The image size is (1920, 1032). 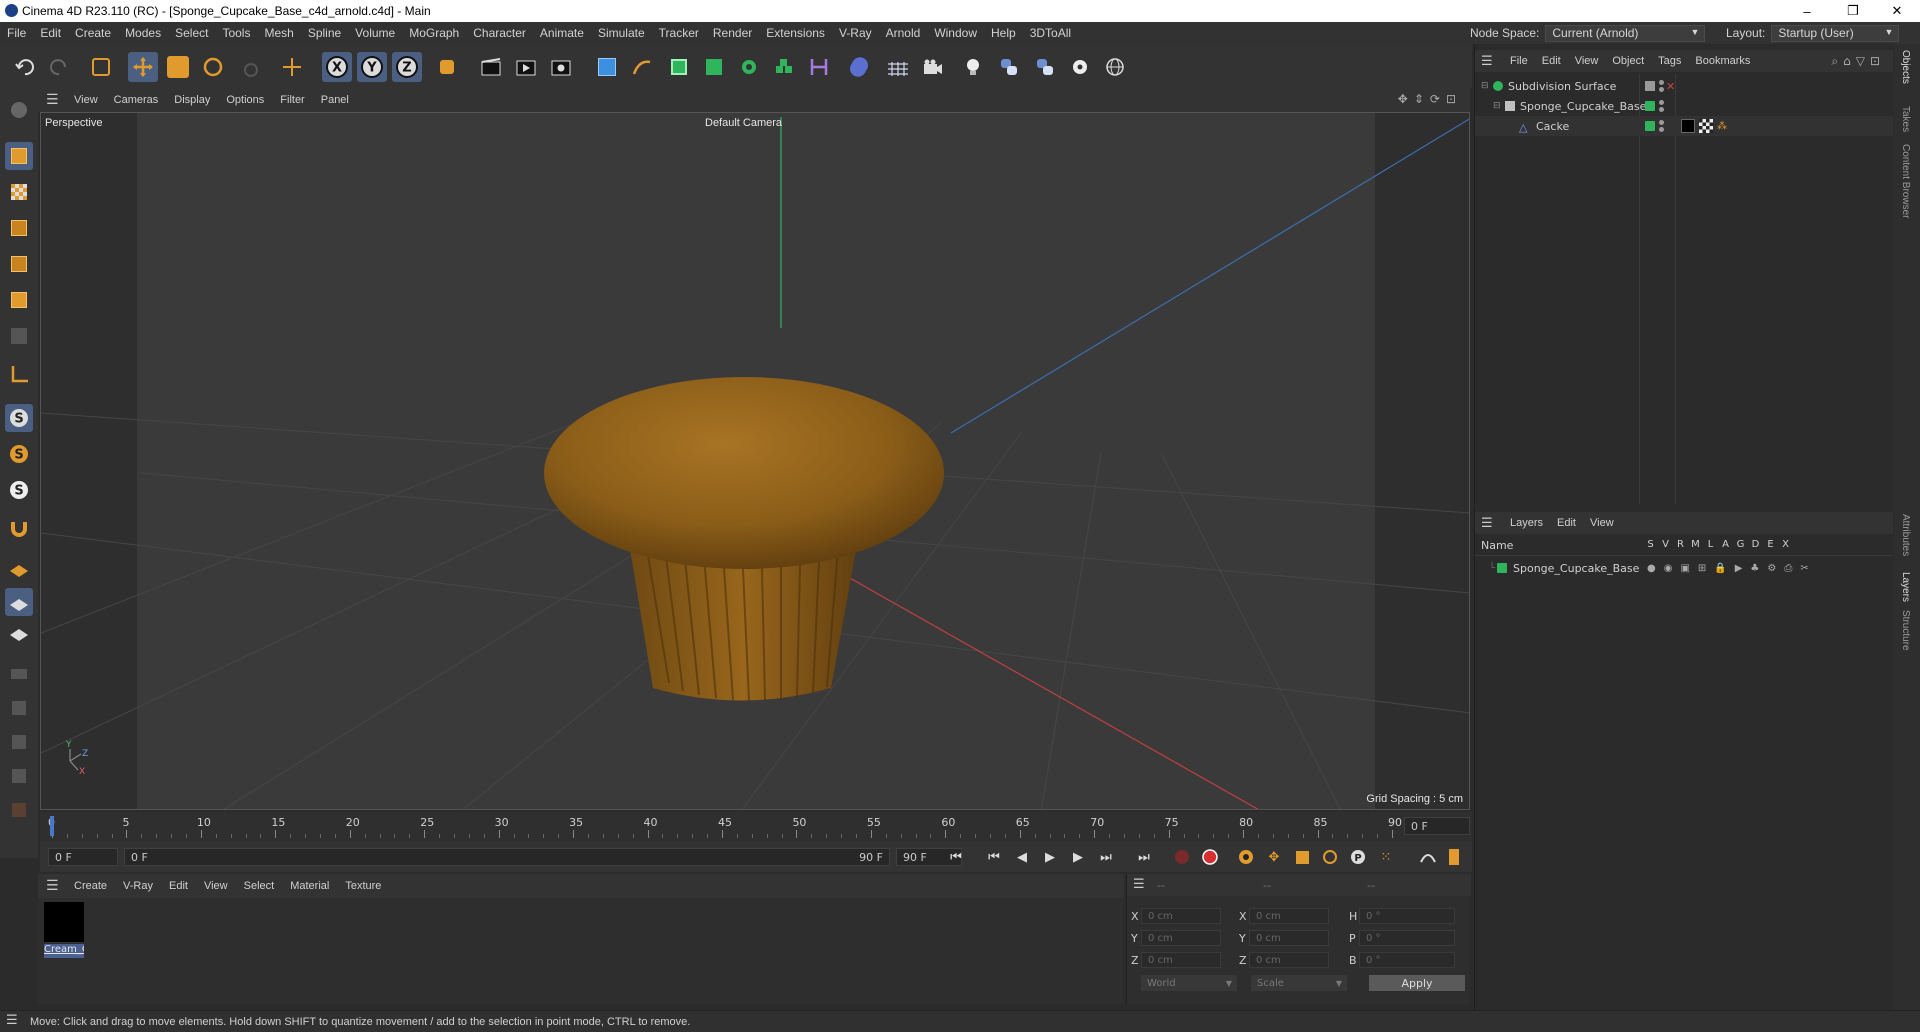 What do you see at coordinates (1358, 857) in the screenshot?
I see `key-param-button: P` at bounding box center [1358, 857].